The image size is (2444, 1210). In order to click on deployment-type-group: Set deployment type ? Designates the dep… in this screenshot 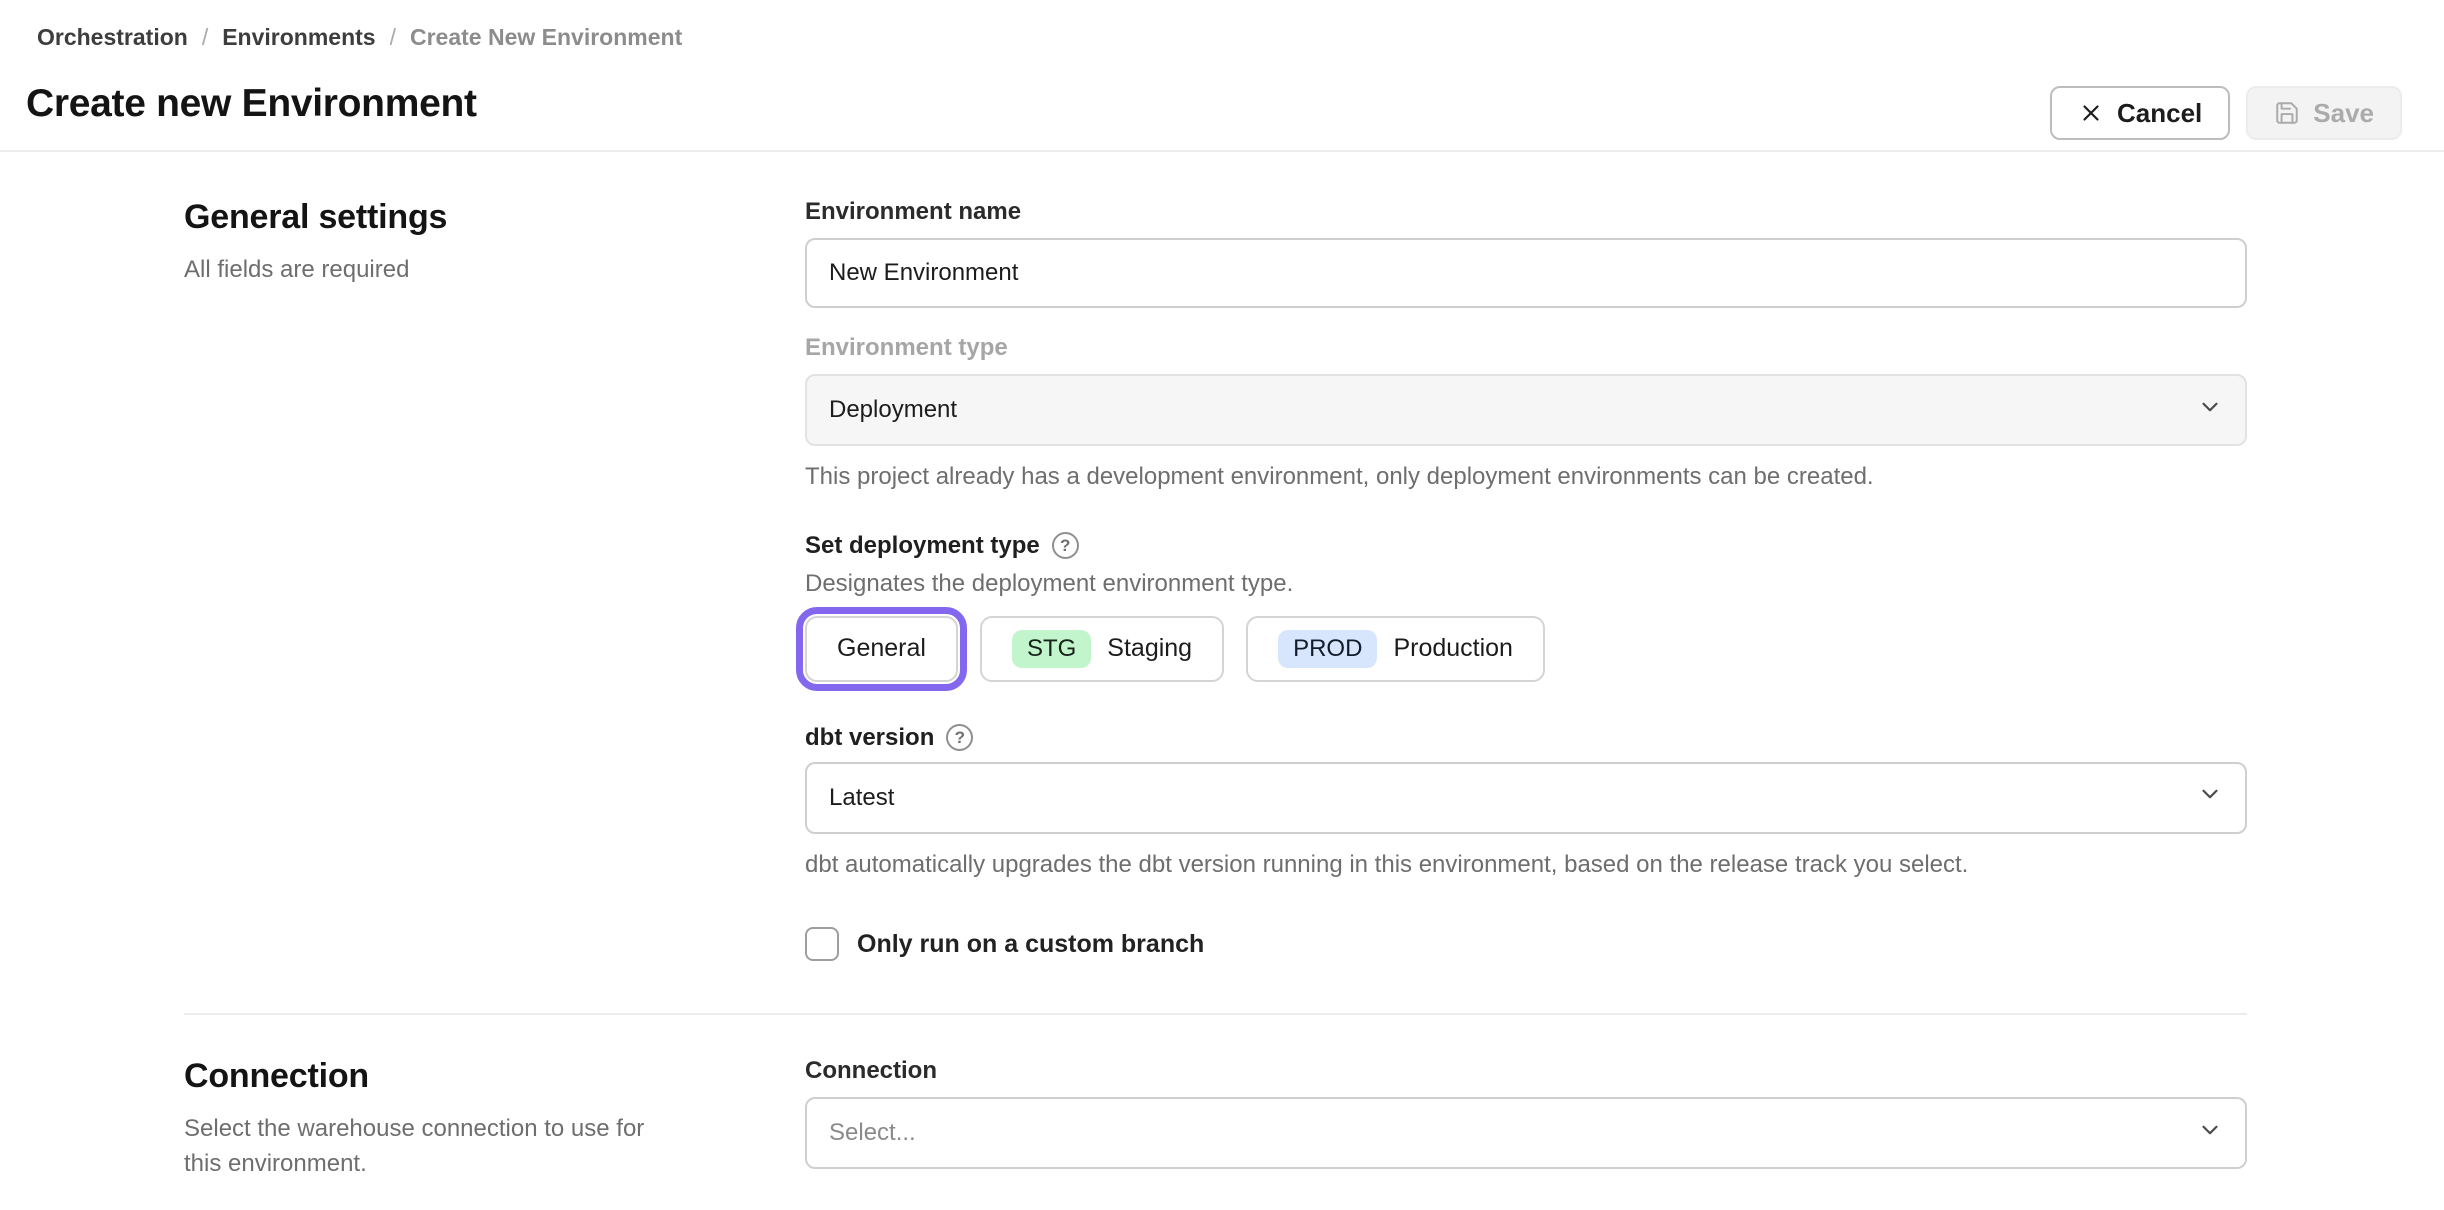, I will do `click(1521, 611)`.